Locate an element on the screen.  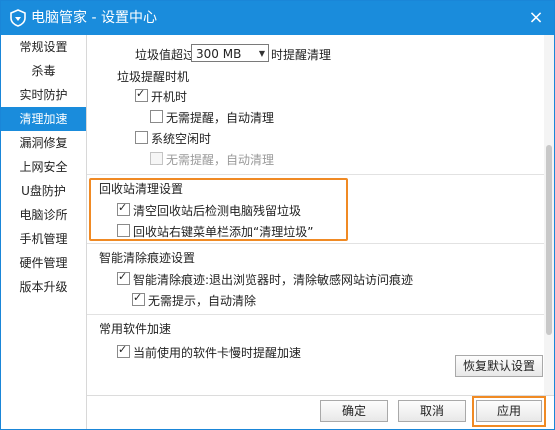
on-boot-checkbox is located at coordinates (141, 94).